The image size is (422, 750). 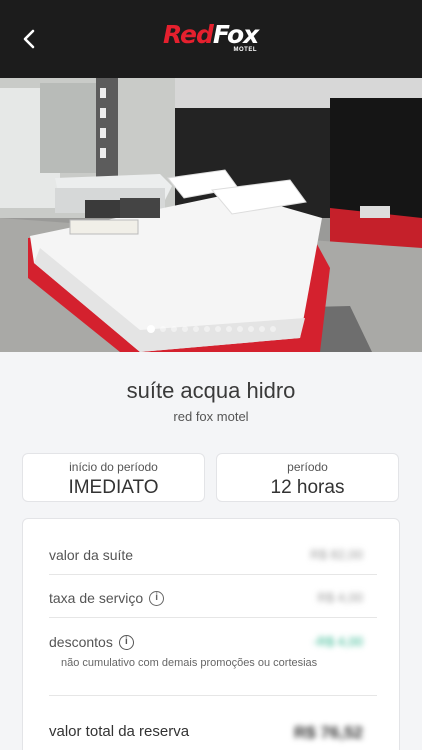 I want to click on chevron-left-icon, so click(x=30, y=39).